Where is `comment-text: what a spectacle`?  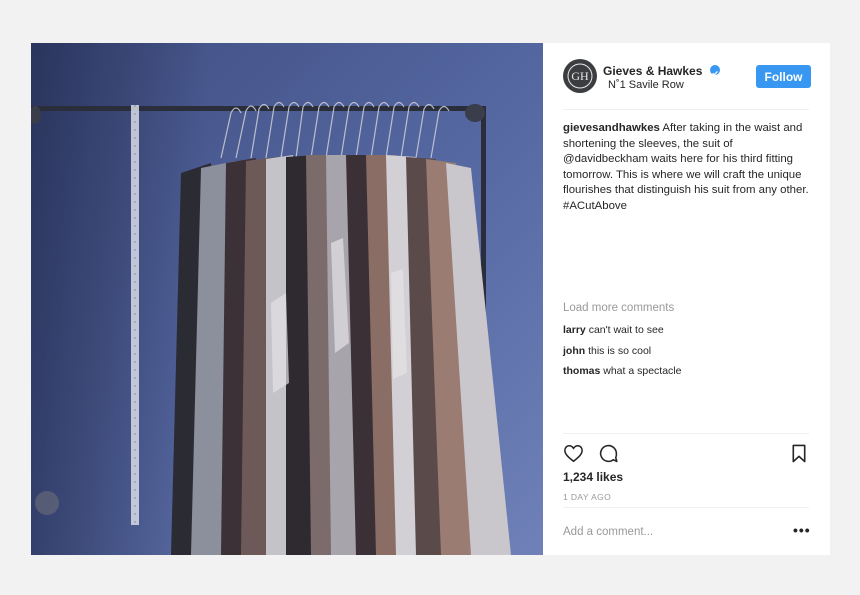 comment-text: what a spectacle is located at coordinates (641, 371).